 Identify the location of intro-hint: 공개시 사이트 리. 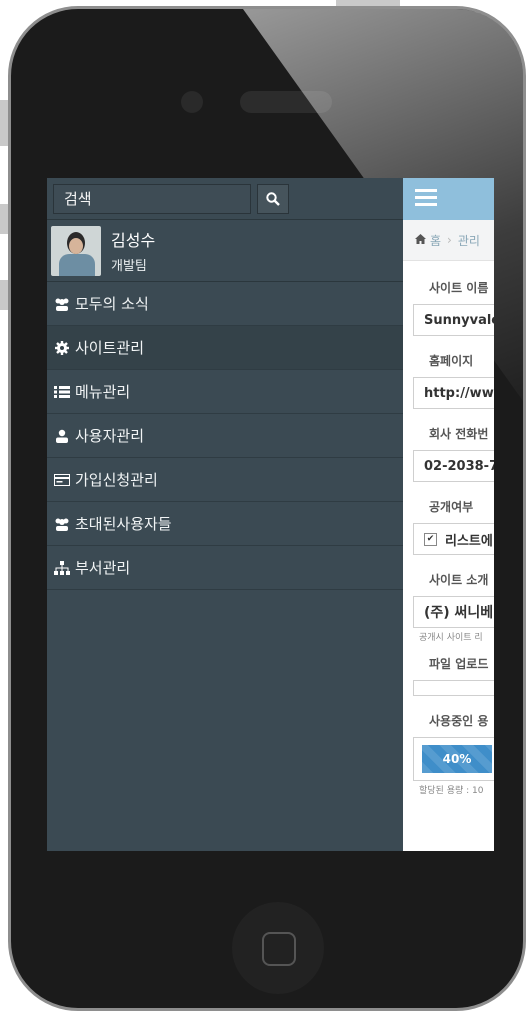
(451, 638).